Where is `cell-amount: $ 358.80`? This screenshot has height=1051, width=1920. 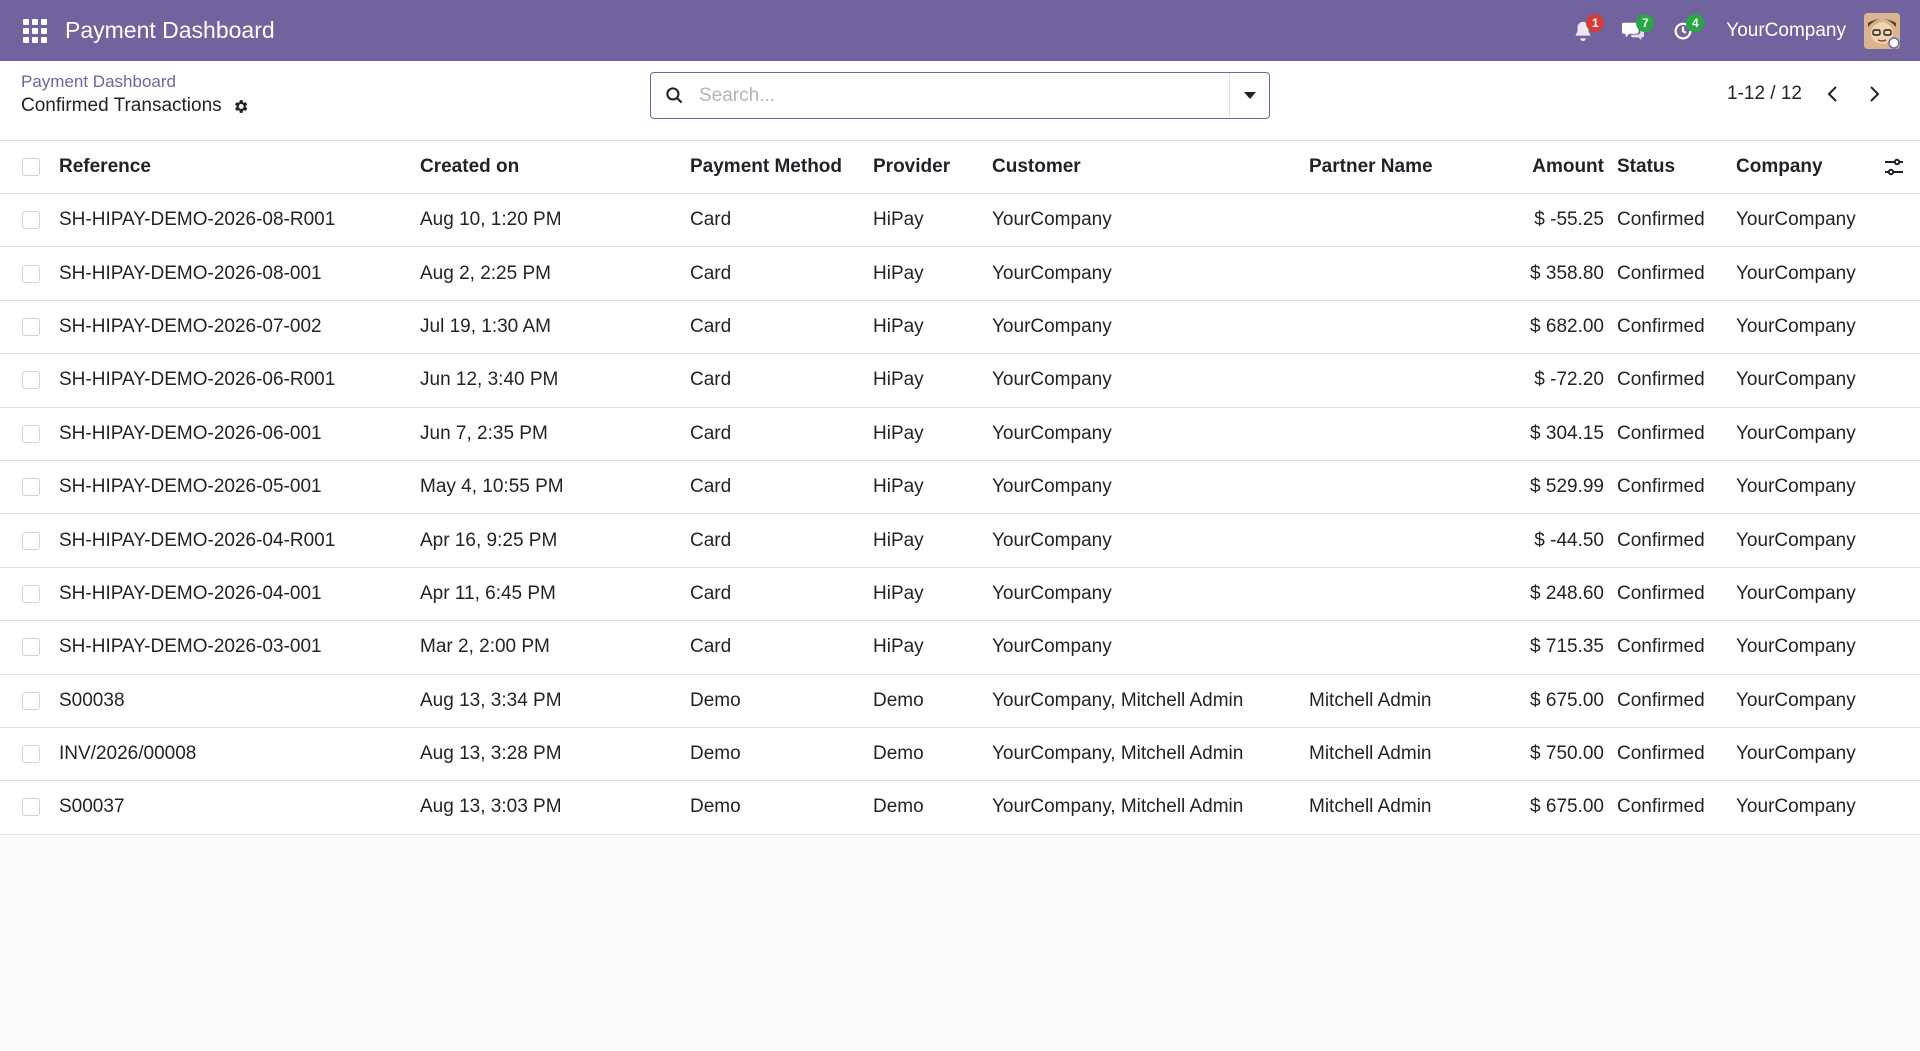 cell-amount: $ 358.80 is located at coordinates (1567, 273).